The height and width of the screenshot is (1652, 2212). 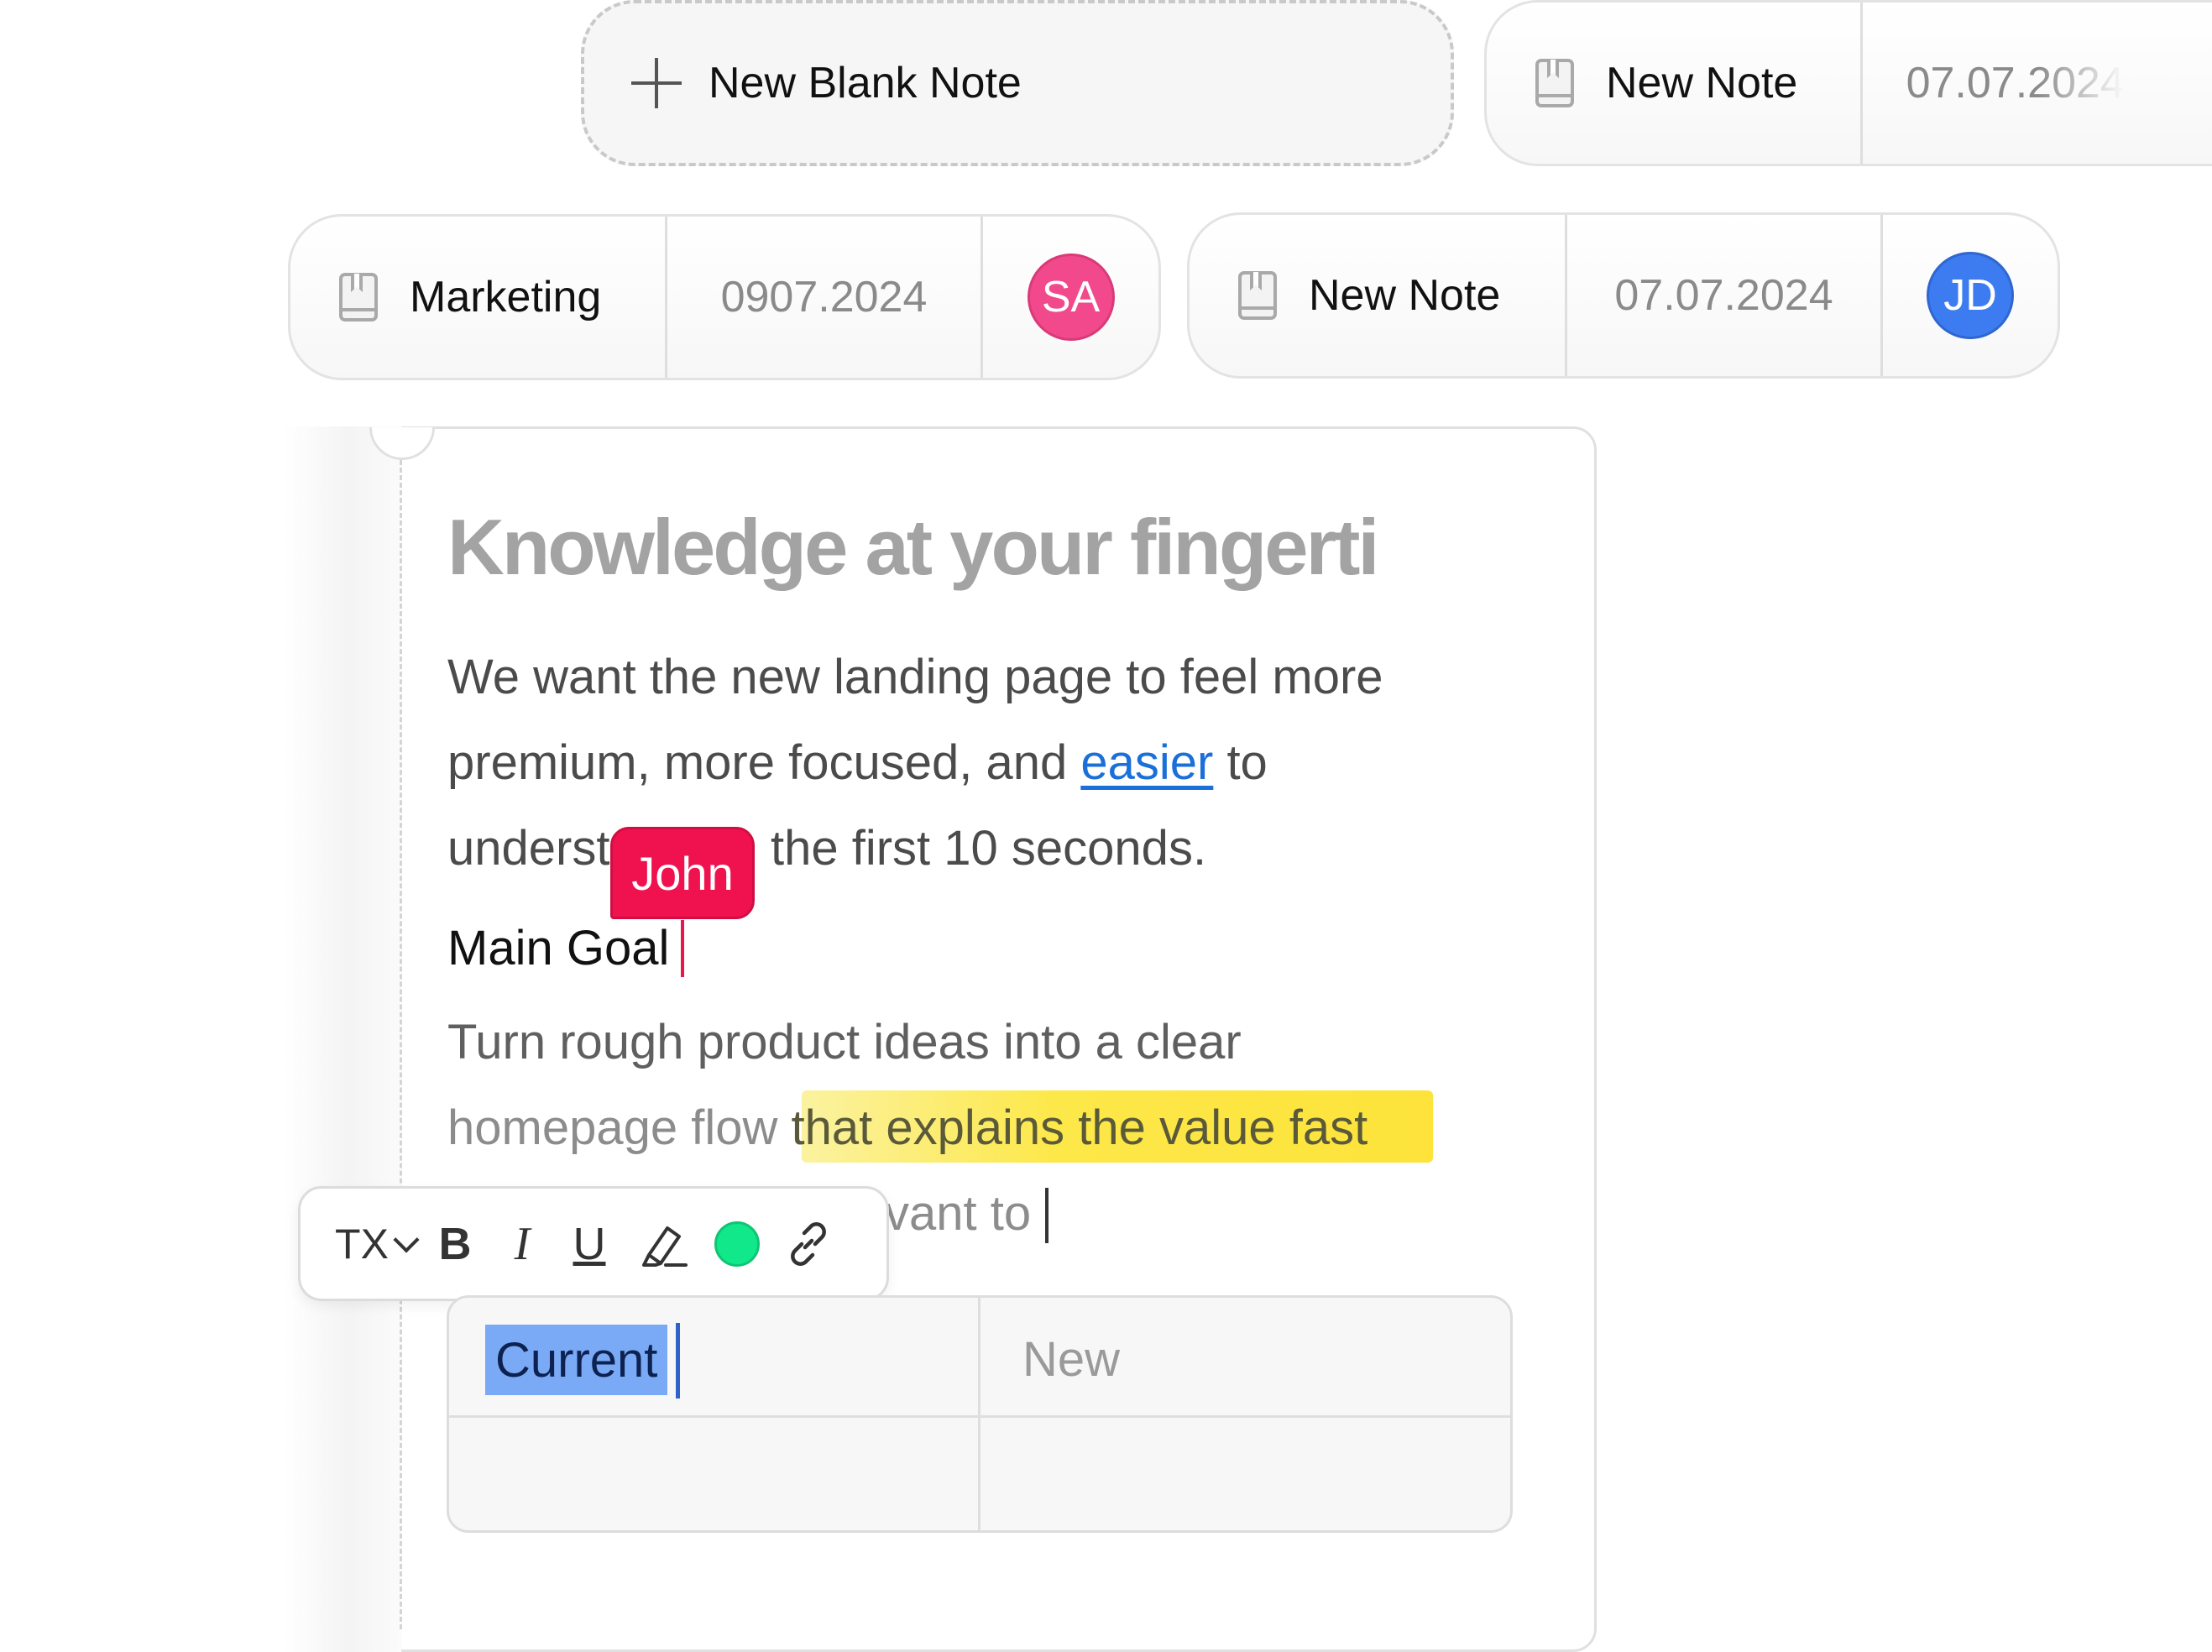 I want to click on note-date: 0907.2024, so click(x=824, y=298).